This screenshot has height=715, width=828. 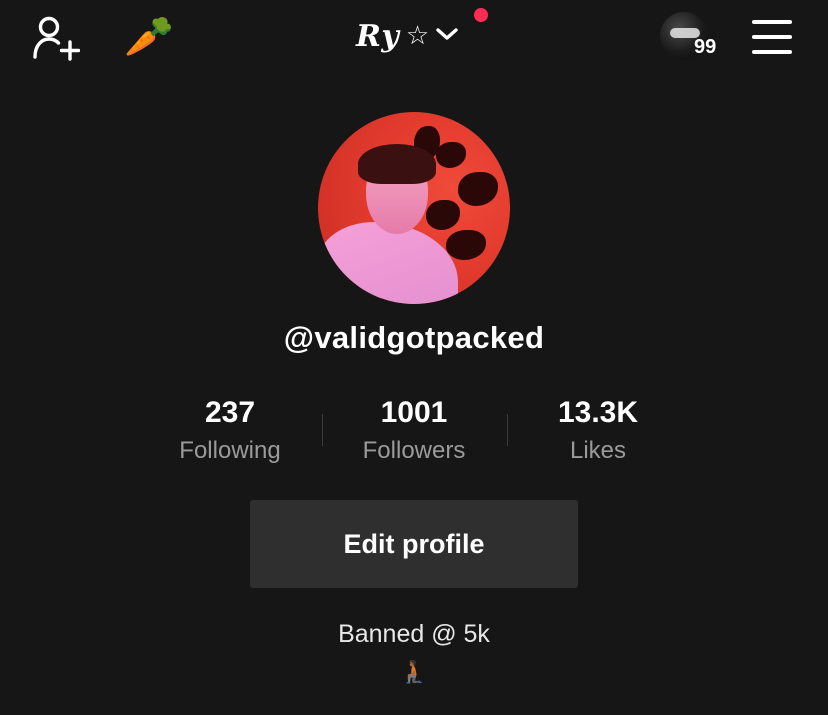 I want to click on carrot-emoji: 🥕, so click(x=149, y=37).